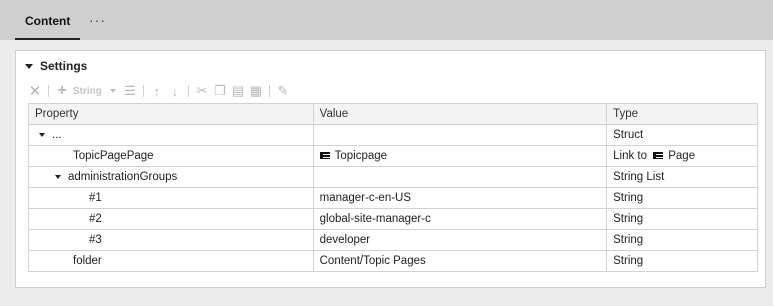 The height and width of the screenshot is (306, 773). Describe the element at coordinates (113, 156) in the screenshot. I see `property-name: TopicPagePage` at that location.